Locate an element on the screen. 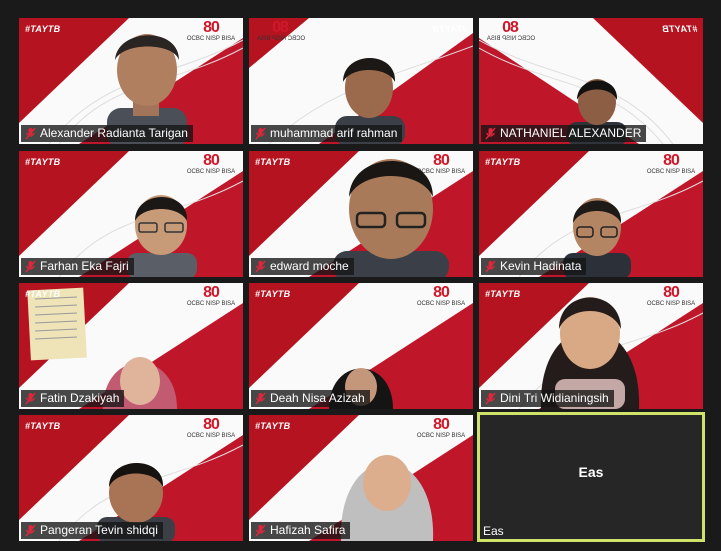  participant-name: Farhan Eka Fajri is located at coordinates (84, 266).